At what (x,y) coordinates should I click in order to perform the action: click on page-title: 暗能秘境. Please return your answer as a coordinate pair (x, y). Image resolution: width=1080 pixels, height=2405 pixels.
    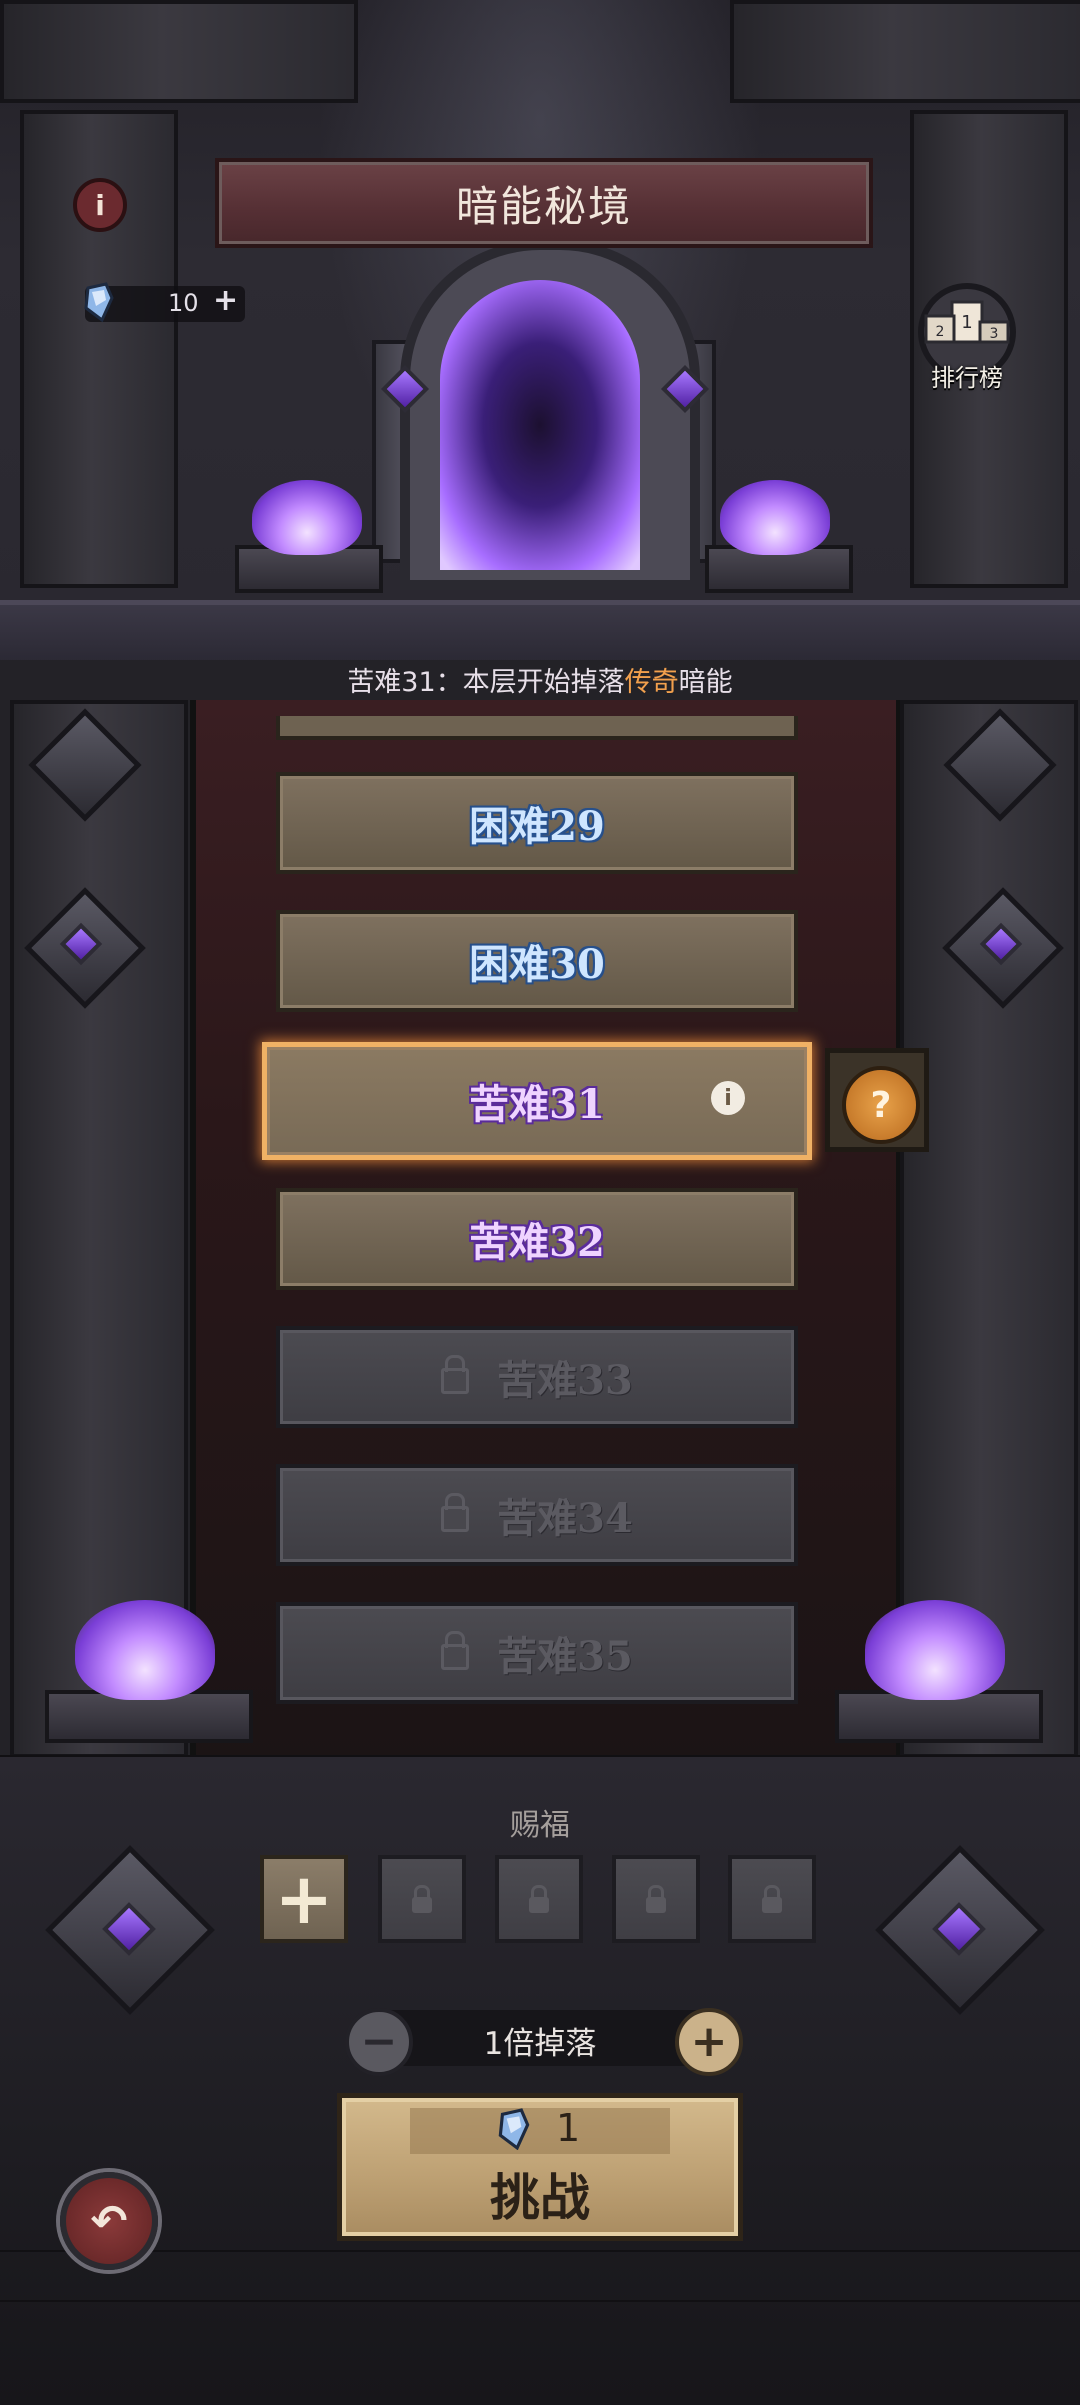
    Looking at the image, I should click on (544, 203).